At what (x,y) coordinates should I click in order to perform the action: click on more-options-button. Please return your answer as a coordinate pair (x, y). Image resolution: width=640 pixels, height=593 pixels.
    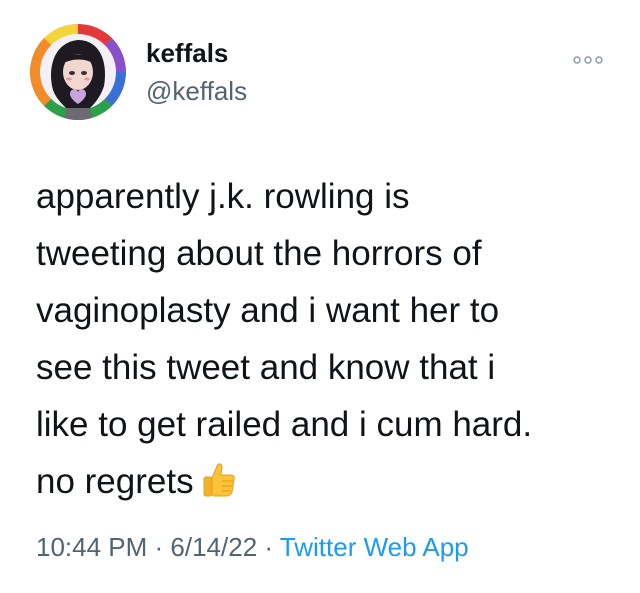
    Looking at the image, I should click on (588, 60).